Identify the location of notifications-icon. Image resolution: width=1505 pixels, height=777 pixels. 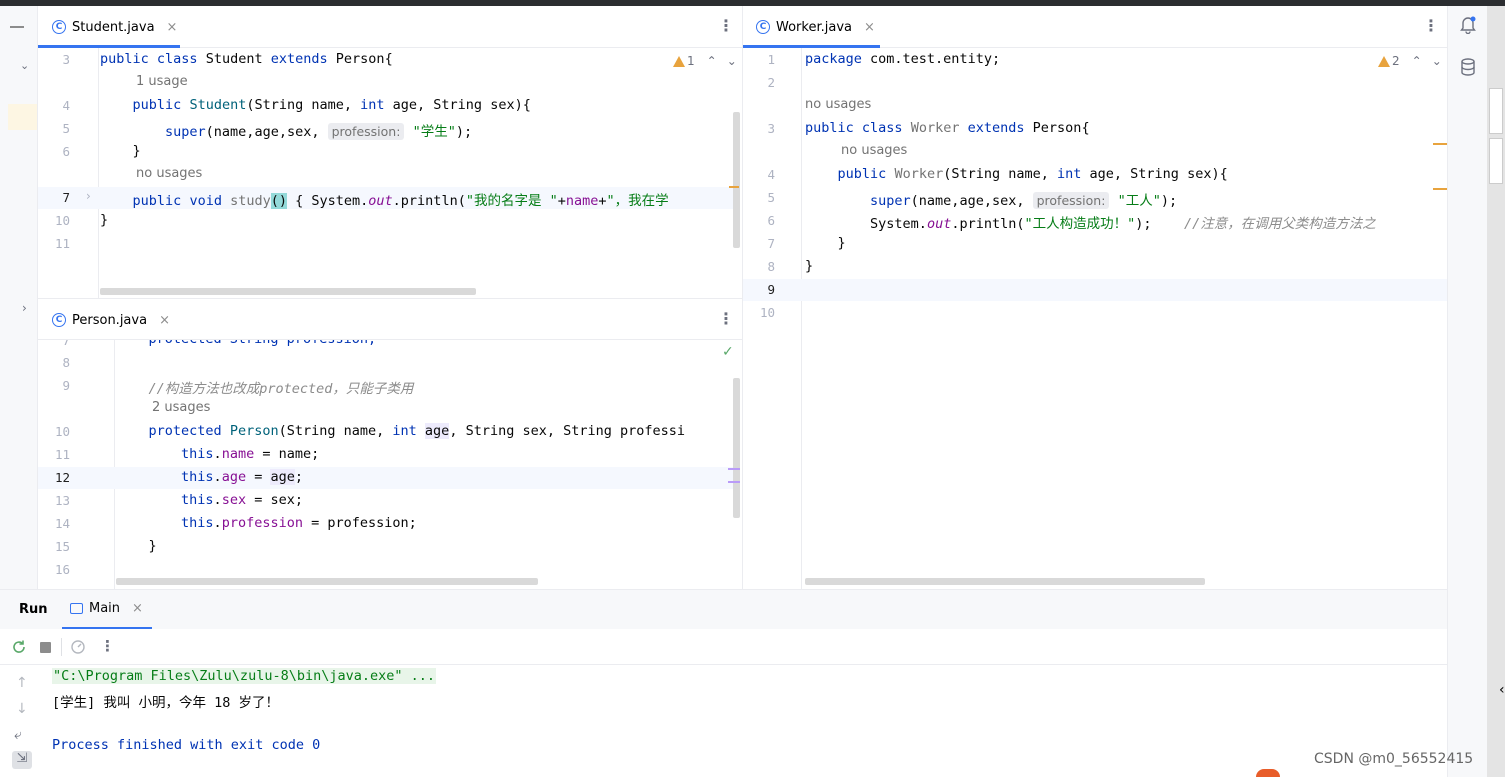
(1468, 25).